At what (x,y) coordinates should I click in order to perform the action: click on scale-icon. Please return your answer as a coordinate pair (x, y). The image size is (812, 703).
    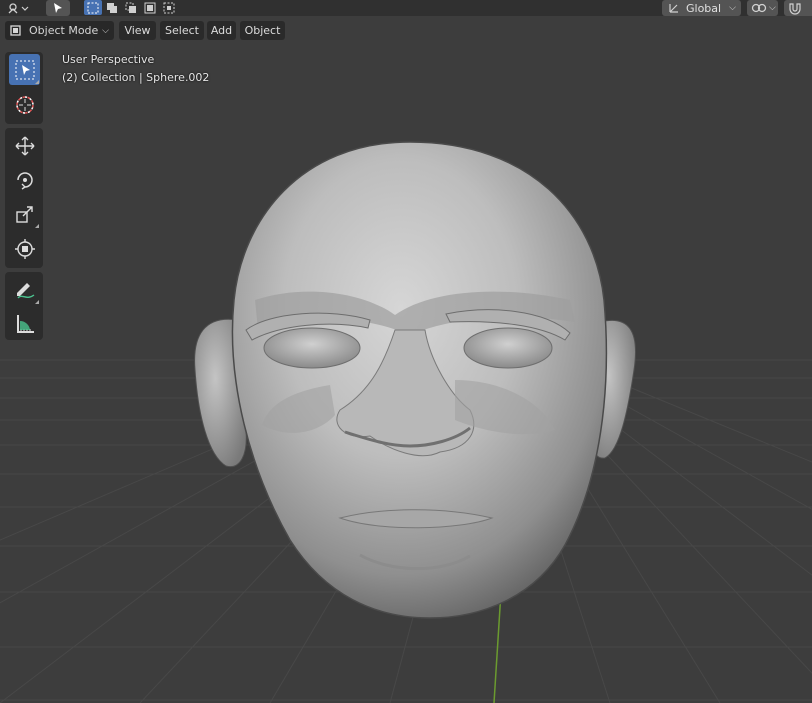
    Looking at the image, I should click on (24, 214).